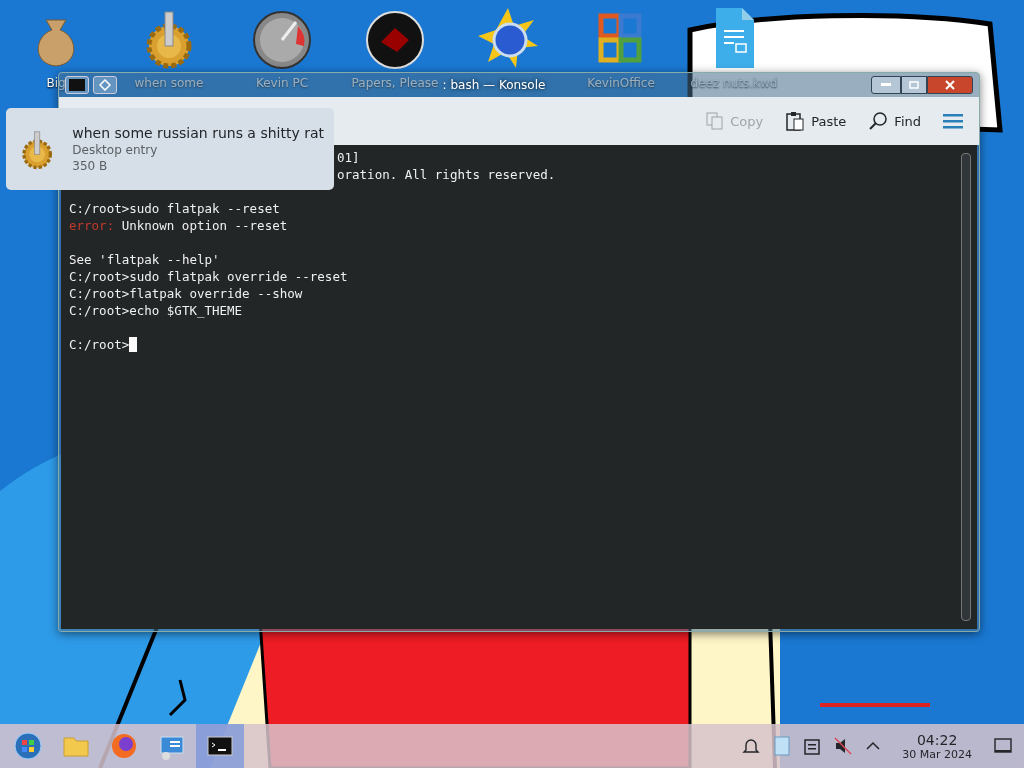 The image size is (1024, 768). I want to click on file-size: 350 B, so click(90, 166).